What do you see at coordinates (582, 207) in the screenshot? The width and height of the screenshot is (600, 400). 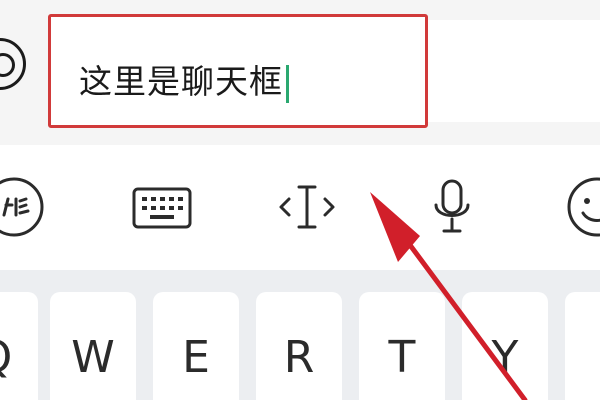 I see `emoji-icon` at bounding box center [582, 207].